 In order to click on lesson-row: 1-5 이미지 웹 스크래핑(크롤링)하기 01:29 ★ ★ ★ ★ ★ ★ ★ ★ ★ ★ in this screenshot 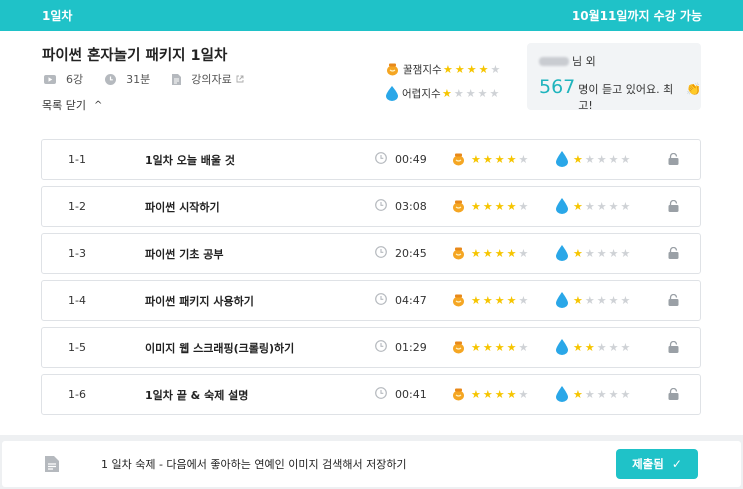, I will do `click(371, 347)`.